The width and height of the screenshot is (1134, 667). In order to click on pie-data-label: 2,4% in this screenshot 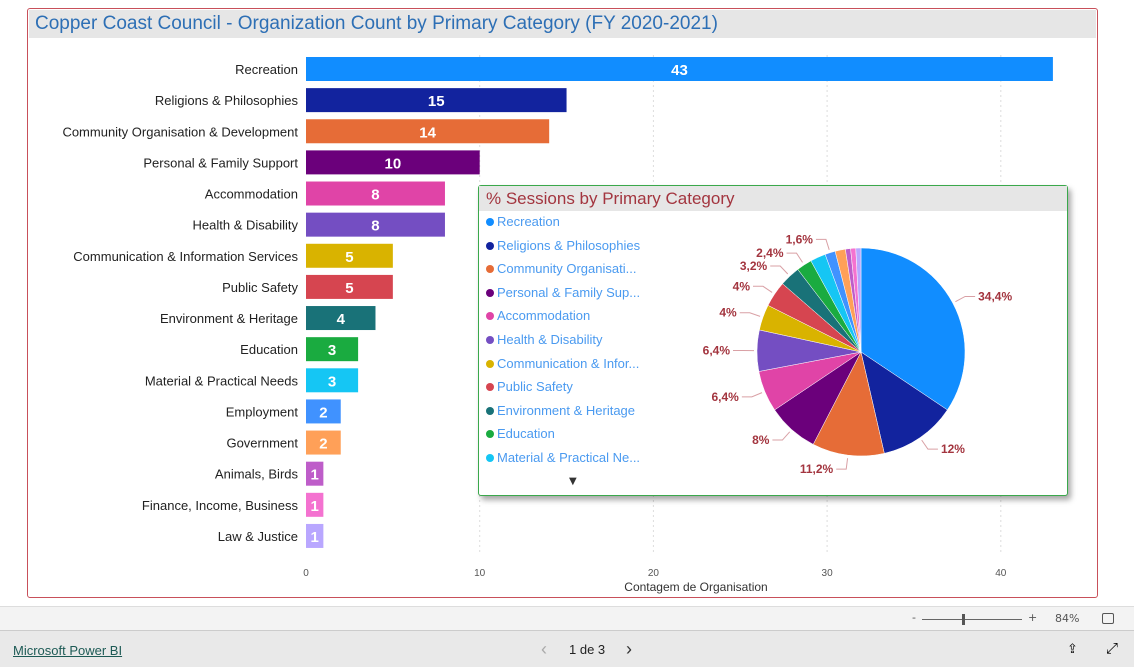, I will do `click(770, 253)`.